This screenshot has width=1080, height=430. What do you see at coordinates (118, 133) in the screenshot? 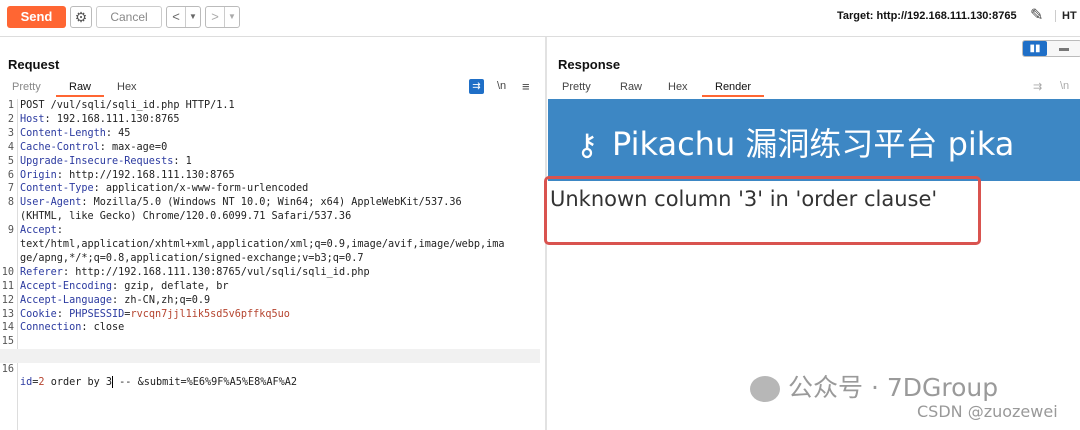
I see `header-value: : 45` at bounding box center [118, 133].